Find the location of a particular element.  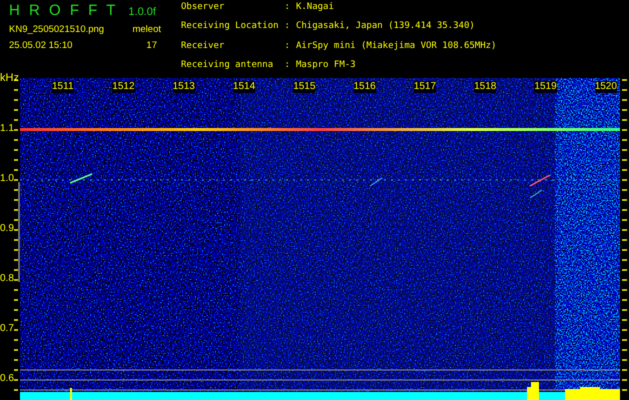

y-tick-label: 1.1 is located at coordinates (7, 129).